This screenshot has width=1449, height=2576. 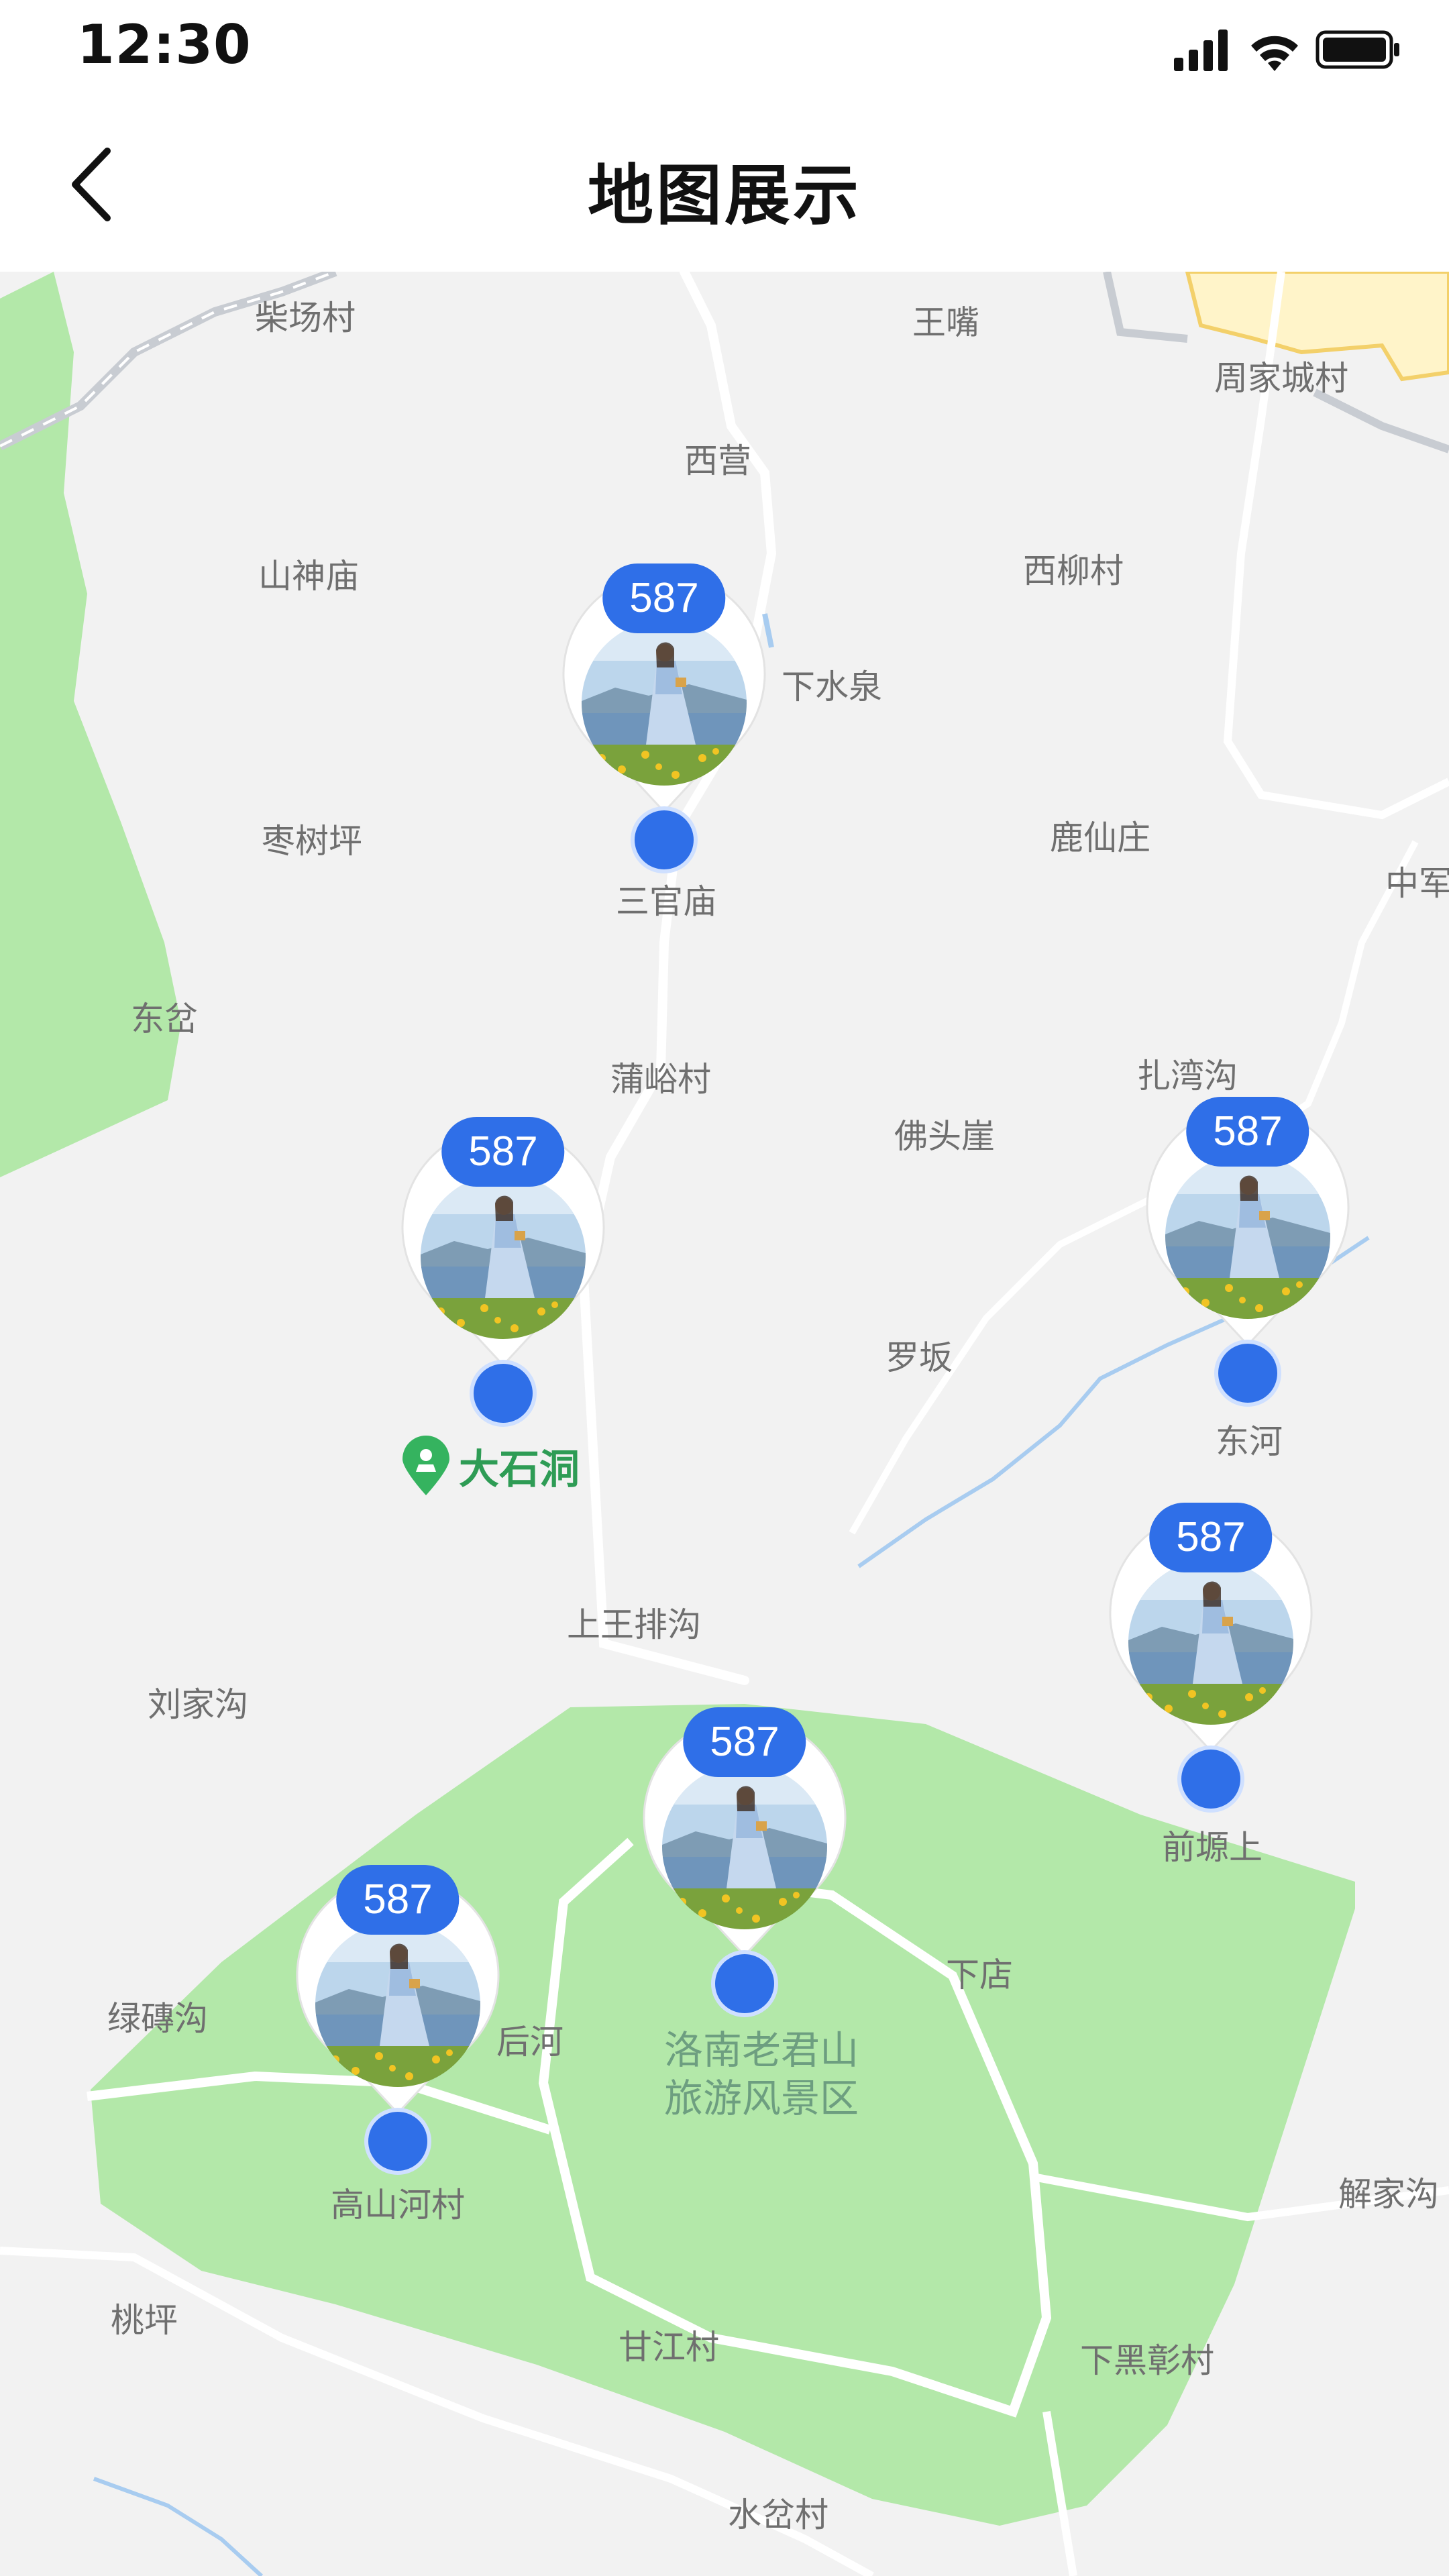 I want to click on place-label: 西营, so click(x=717, y=460).